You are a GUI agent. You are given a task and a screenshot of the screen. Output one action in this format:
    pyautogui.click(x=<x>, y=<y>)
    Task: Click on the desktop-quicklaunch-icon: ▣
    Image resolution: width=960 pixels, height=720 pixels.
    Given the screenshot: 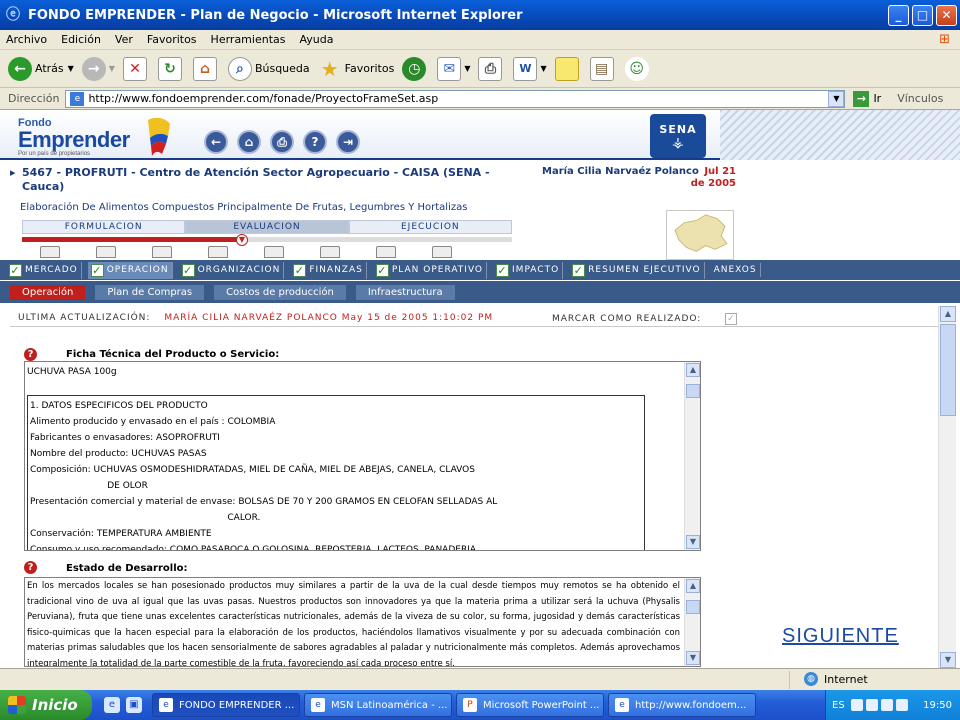 What is the action you would take?
    pyautogui.click(x=134, y=705)
    